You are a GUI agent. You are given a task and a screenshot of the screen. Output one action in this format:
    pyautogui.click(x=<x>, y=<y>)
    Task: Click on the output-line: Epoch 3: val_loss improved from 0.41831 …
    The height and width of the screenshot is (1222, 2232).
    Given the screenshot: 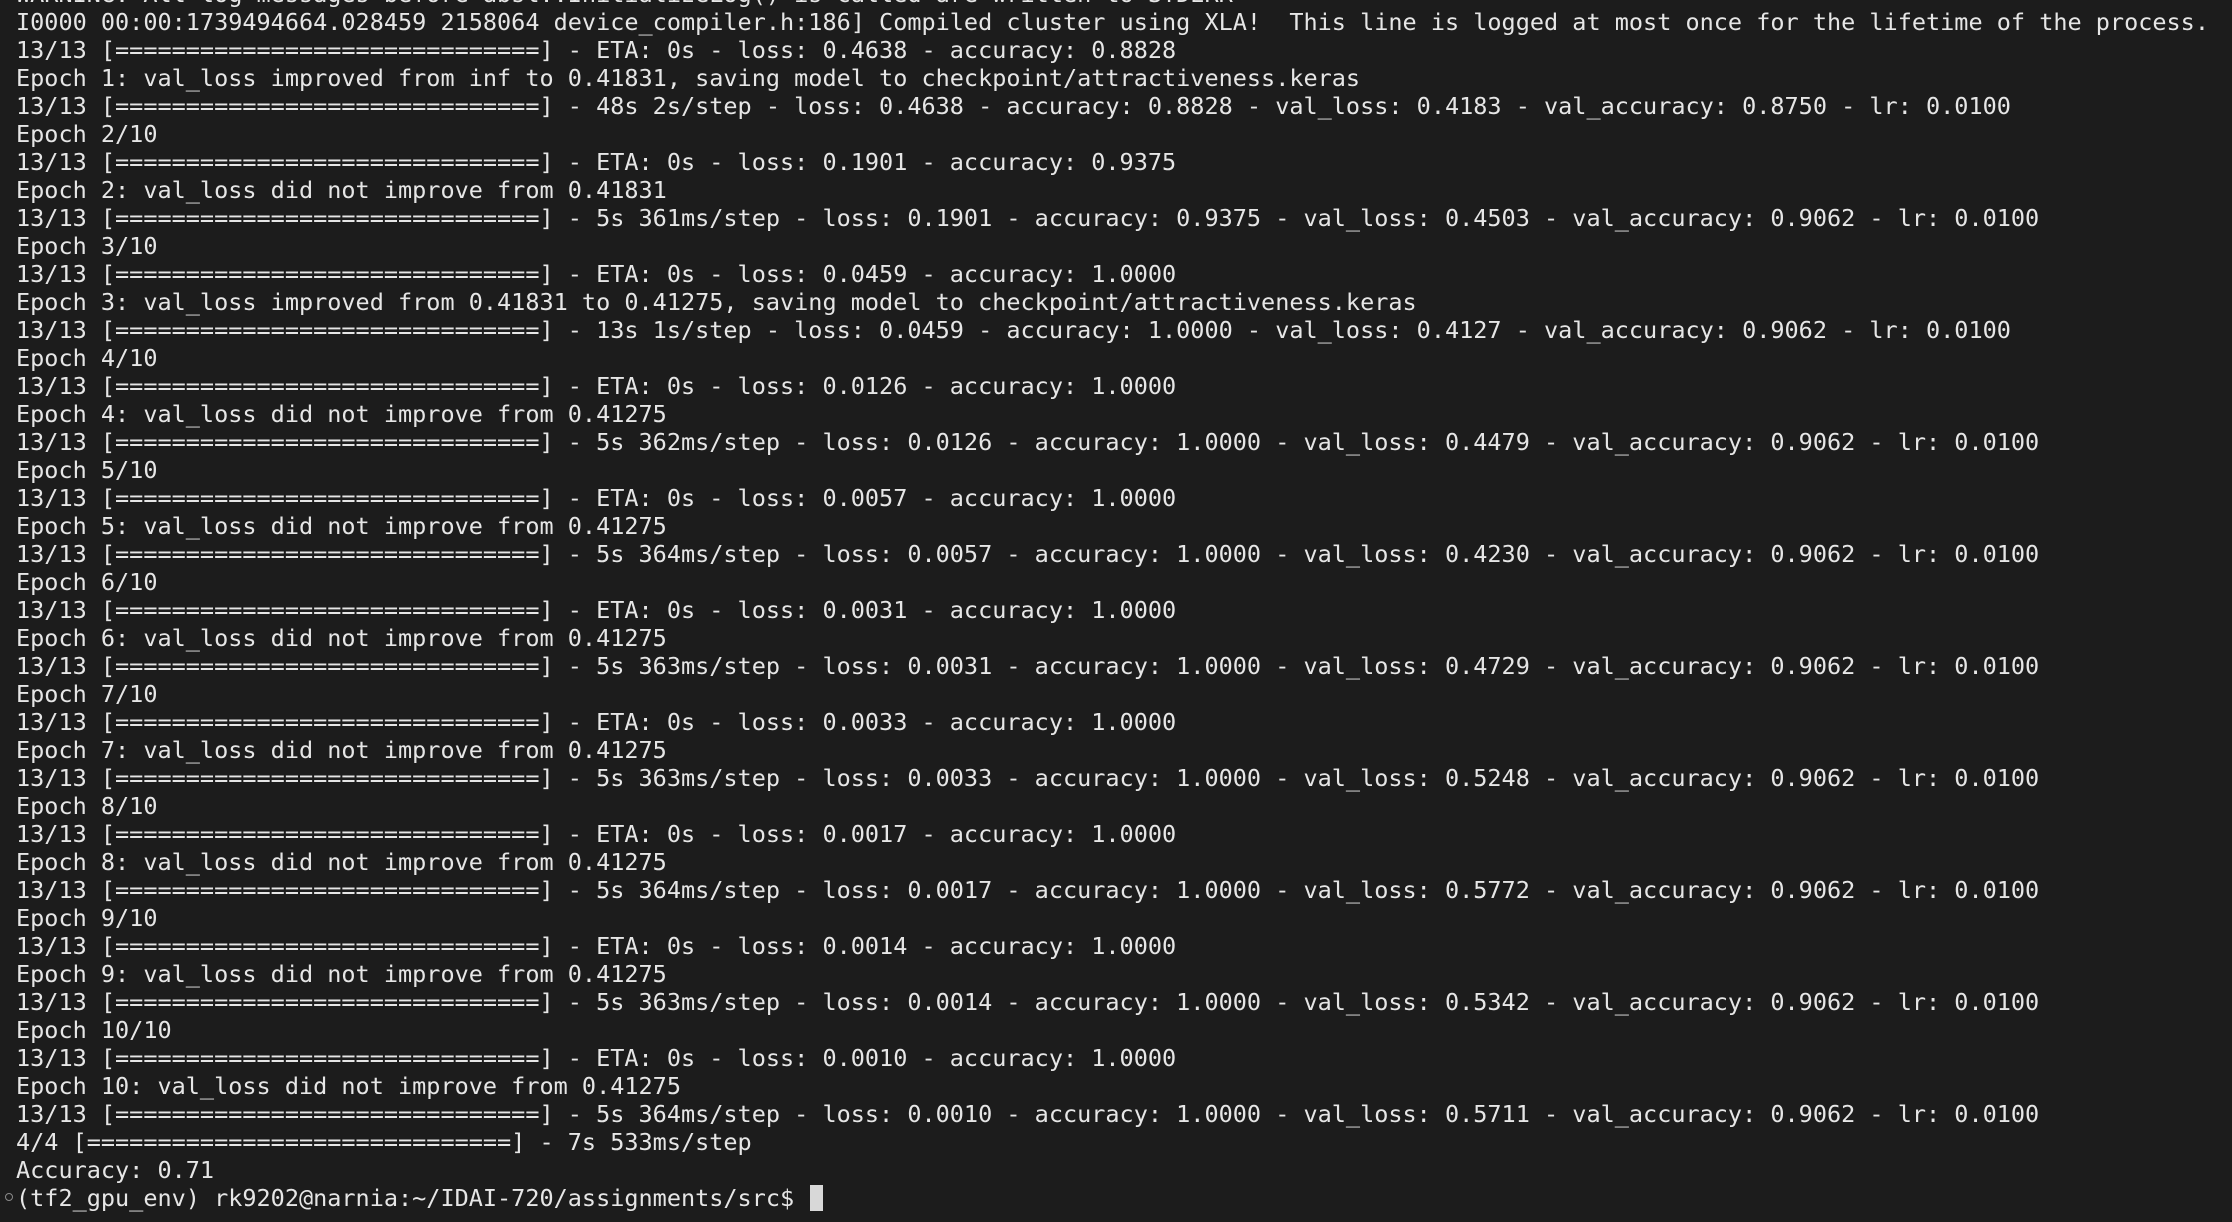 What is the action you would take?
    pyautogui.click(x=716, y=302)
    